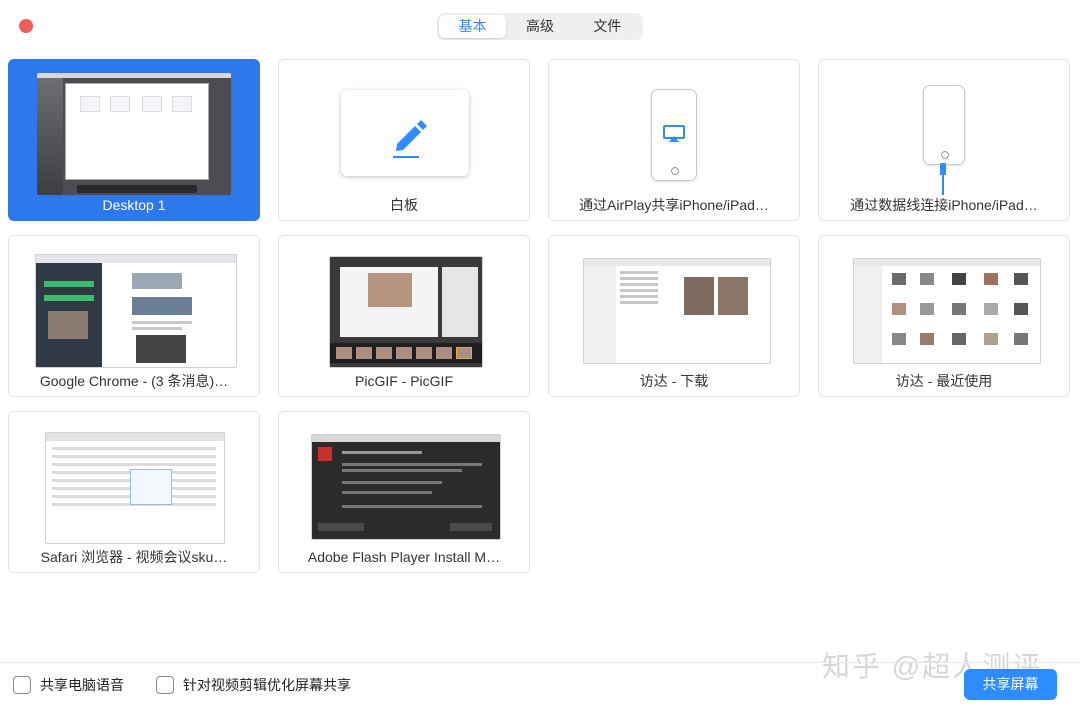 Image resolution: width=1080 pixels, height=707 pixels. I want to click on share-option-whiteboard: 白板, so click(404, 140).